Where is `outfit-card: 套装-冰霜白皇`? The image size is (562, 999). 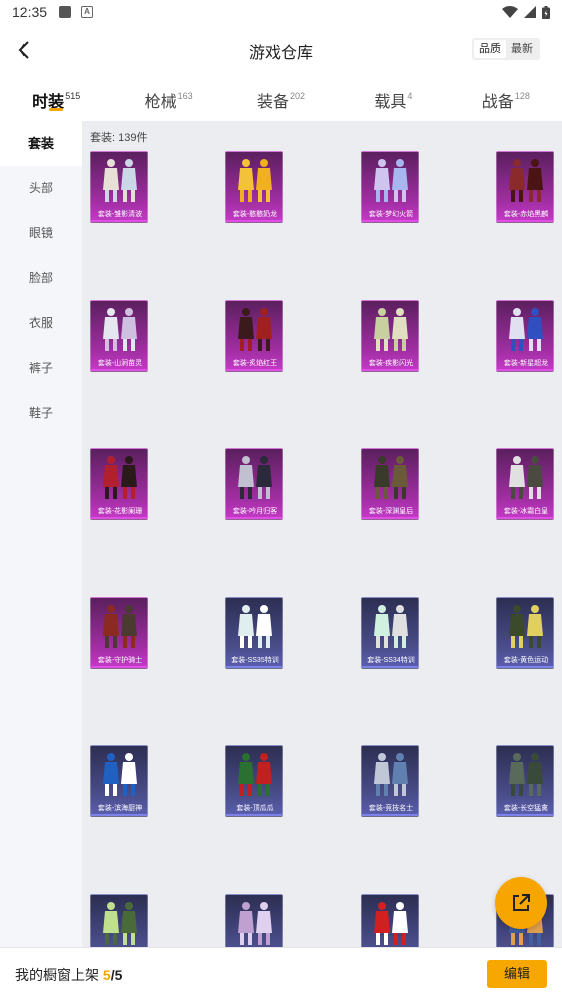 outfit-card: 套装-冰霜白皇 is located at coordinates (525, 484).